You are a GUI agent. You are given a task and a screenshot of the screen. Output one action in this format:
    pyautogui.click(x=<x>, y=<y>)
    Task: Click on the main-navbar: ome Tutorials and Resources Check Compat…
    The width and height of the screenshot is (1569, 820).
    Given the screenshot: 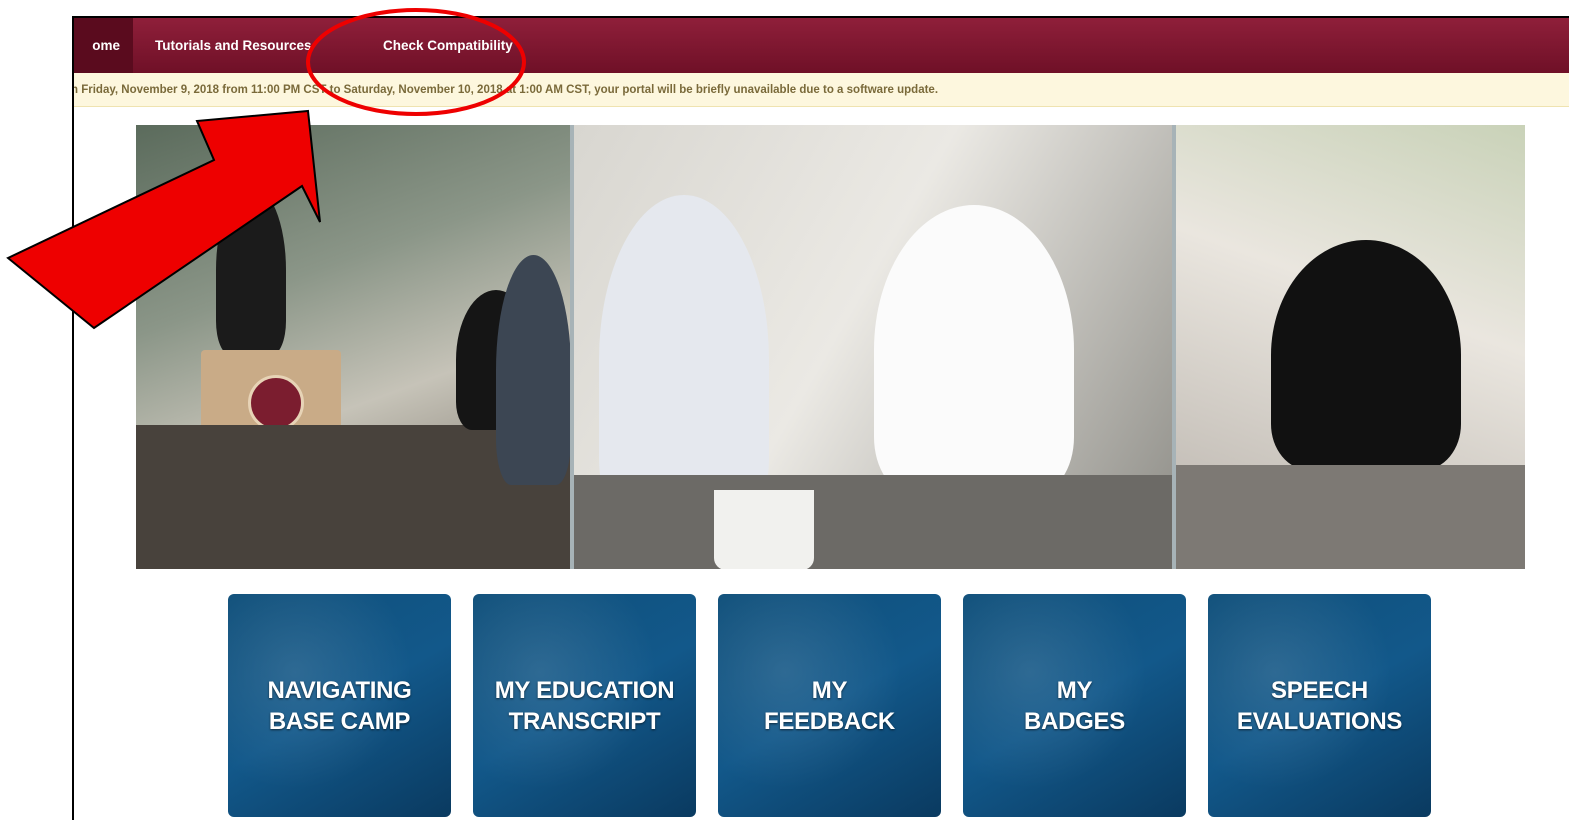 What is the action you would take?
    pyautogui.click(x=821, y=45)
    